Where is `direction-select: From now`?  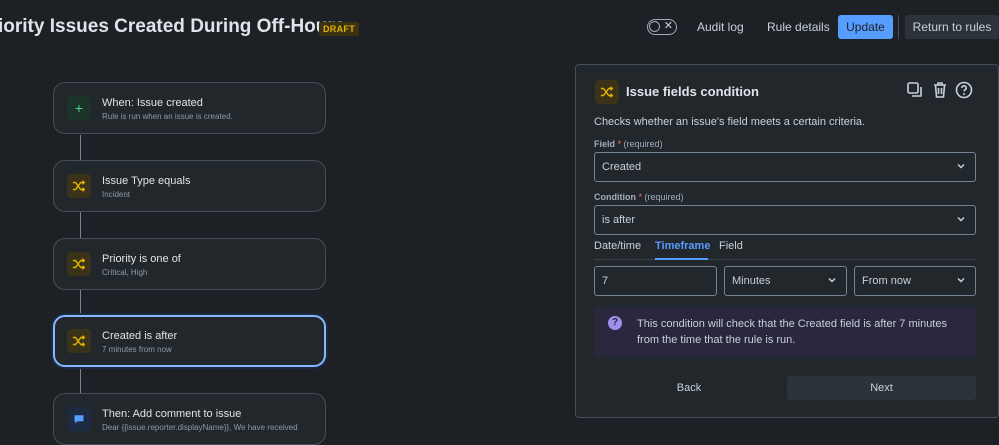 direction-select: From now is located at coordinates (915, 281).